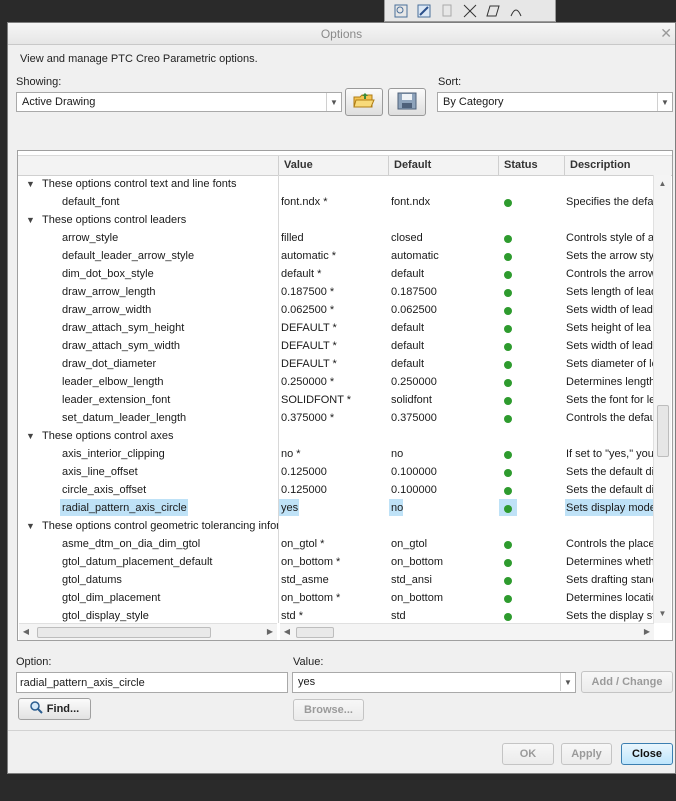 This screenshot has width=676, height=801. I want to click on scroll-down-icon: ▼, so click(662, 614).